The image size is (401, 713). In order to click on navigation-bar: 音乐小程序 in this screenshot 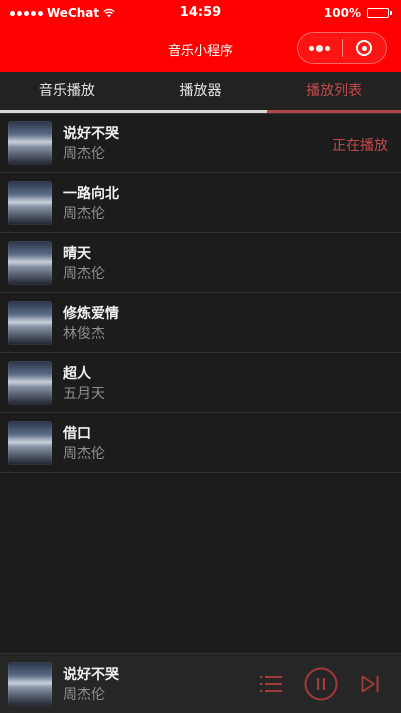, I will do `click(200, 49)`.